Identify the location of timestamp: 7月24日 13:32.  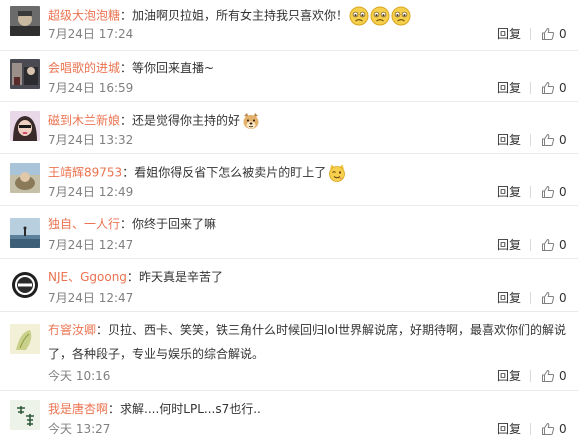
(91, 140).